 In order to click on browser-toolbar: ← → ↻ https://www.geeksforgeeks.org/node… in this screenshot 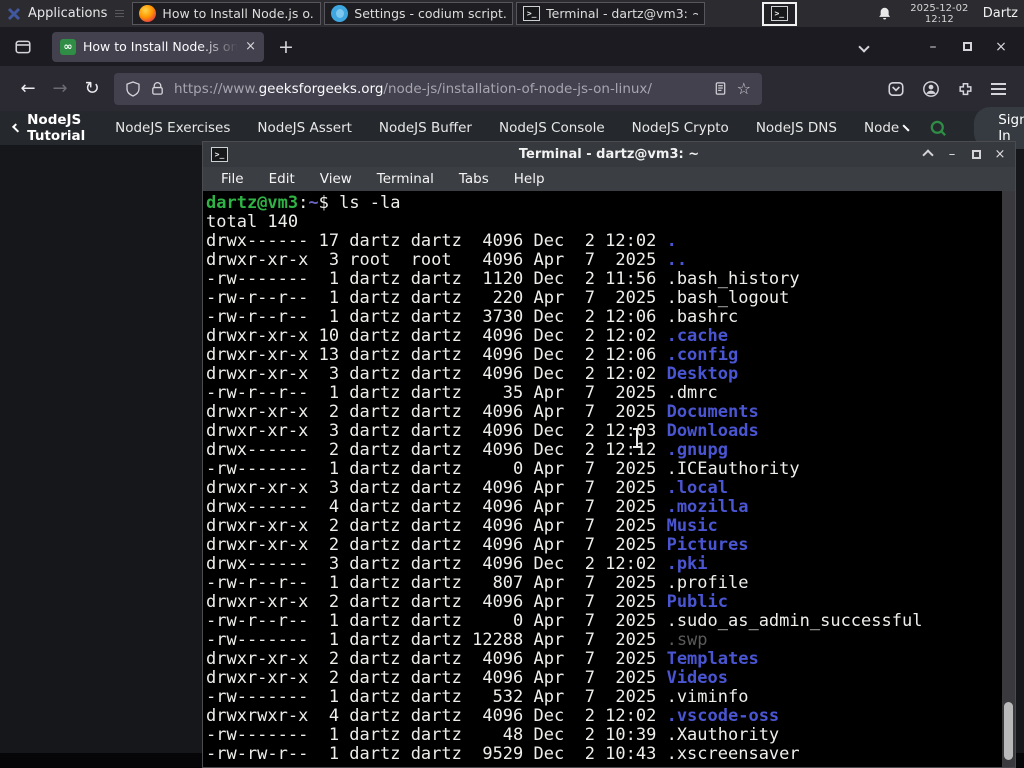, I will do `click(512, 88)`.